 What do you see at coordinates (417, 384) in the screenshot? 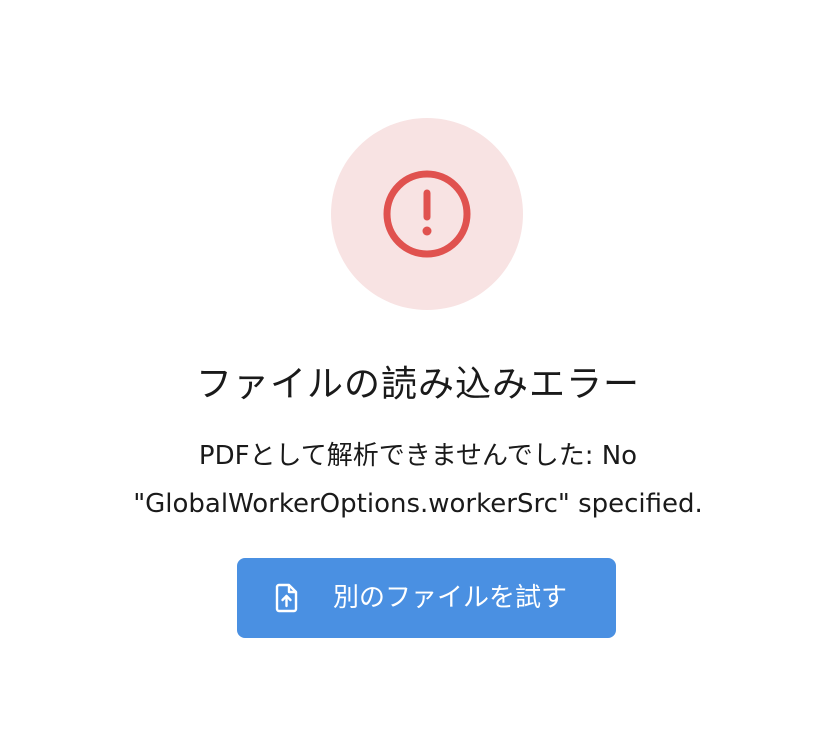
I see `error-title: ファイルの読み込みエラー` at bounding box center [417, 384].